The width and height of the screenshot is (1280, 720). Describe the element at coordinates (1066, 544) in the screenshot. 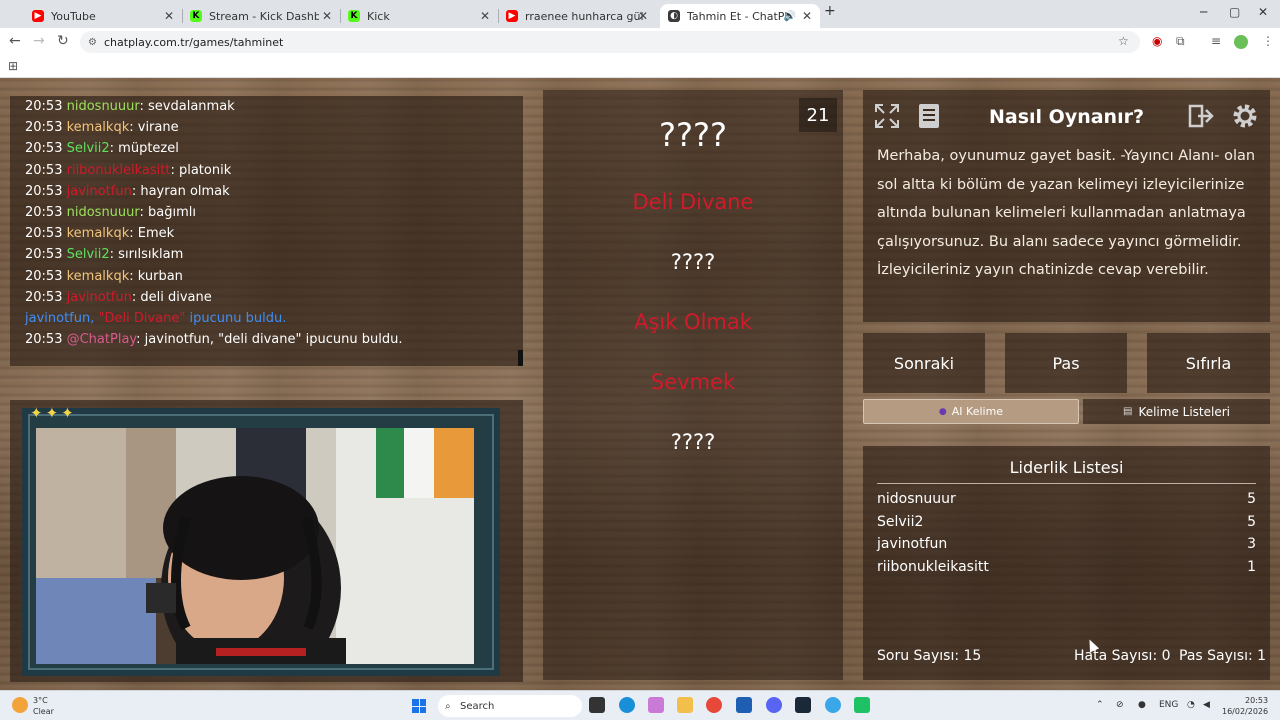

I see `leaderboard-row: javinotfun 3` at that location.